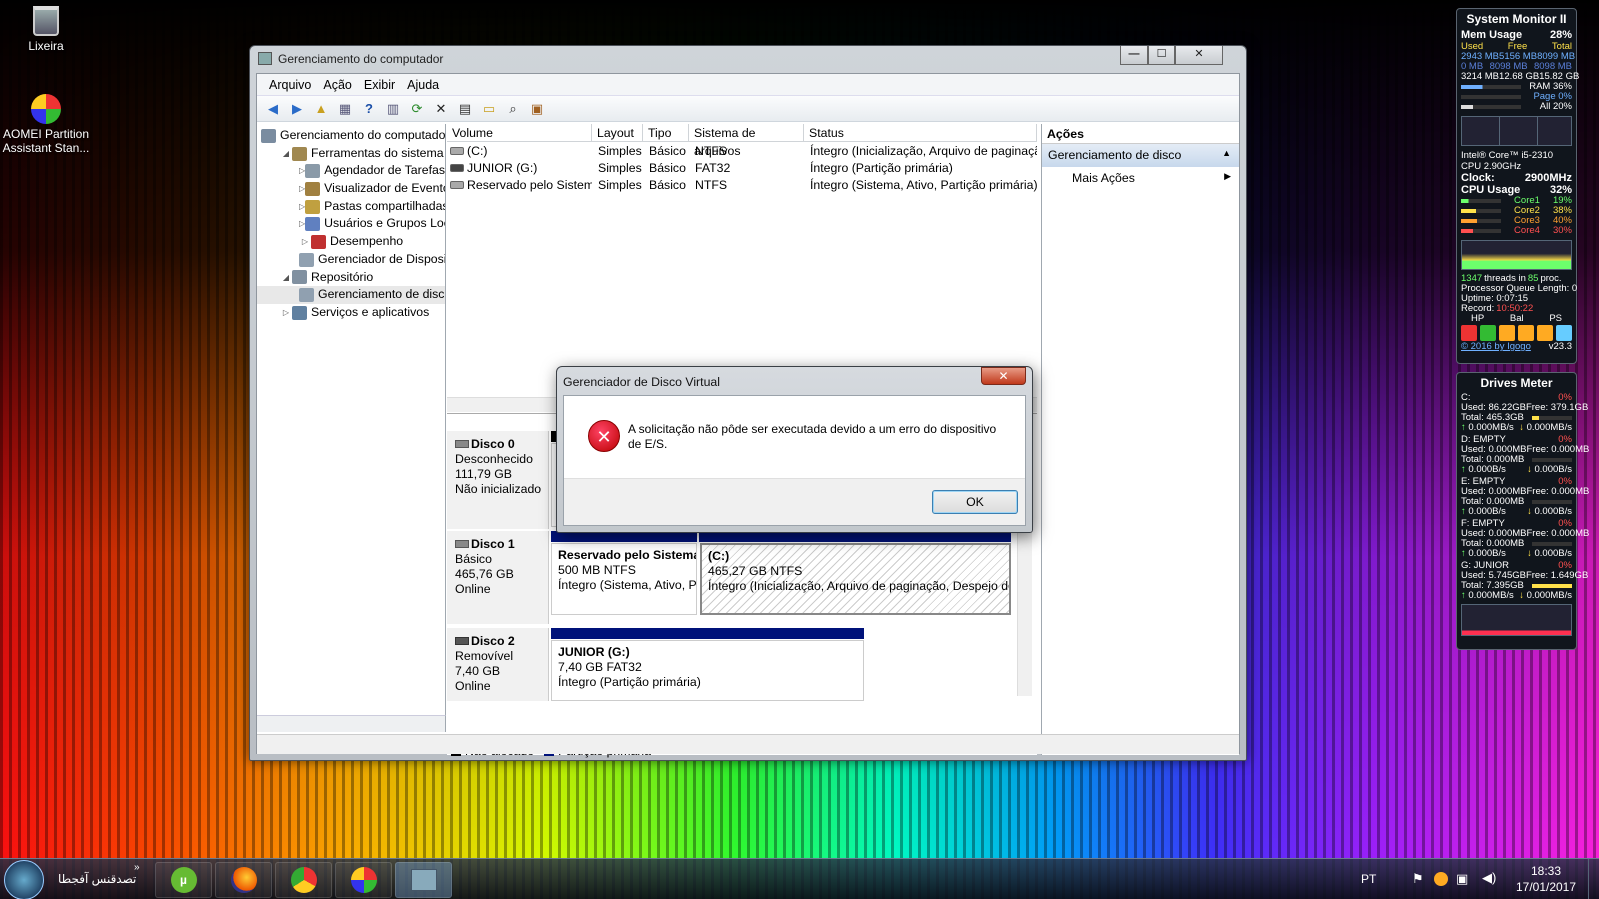 This screenshot has height=899, width=1599. I want to click on ok-button: OK, so click(975, 502).